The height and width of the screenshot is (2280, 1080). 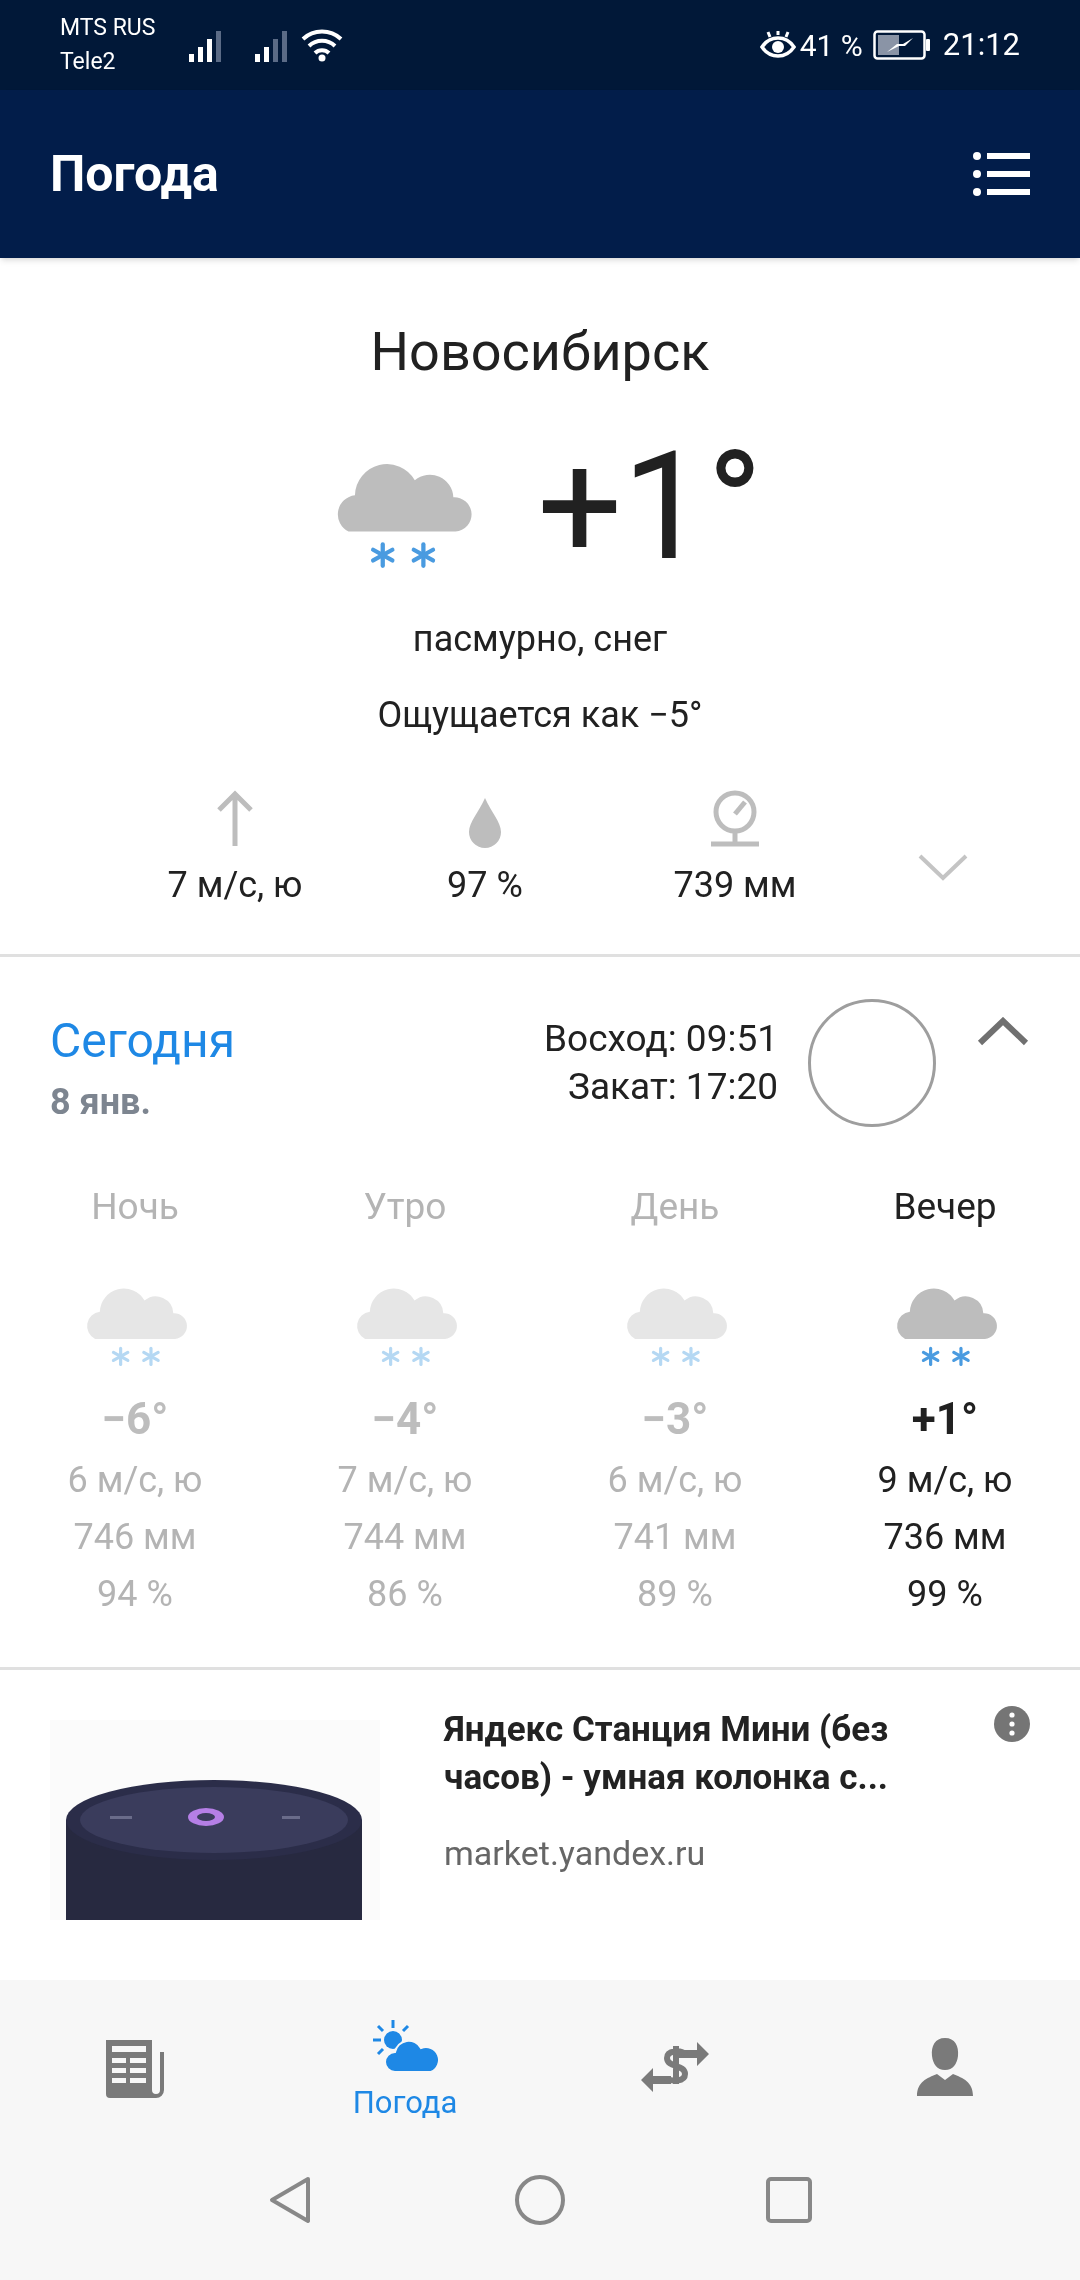 I want to click on metric-value: 97 %, so click(x=485, y=885).